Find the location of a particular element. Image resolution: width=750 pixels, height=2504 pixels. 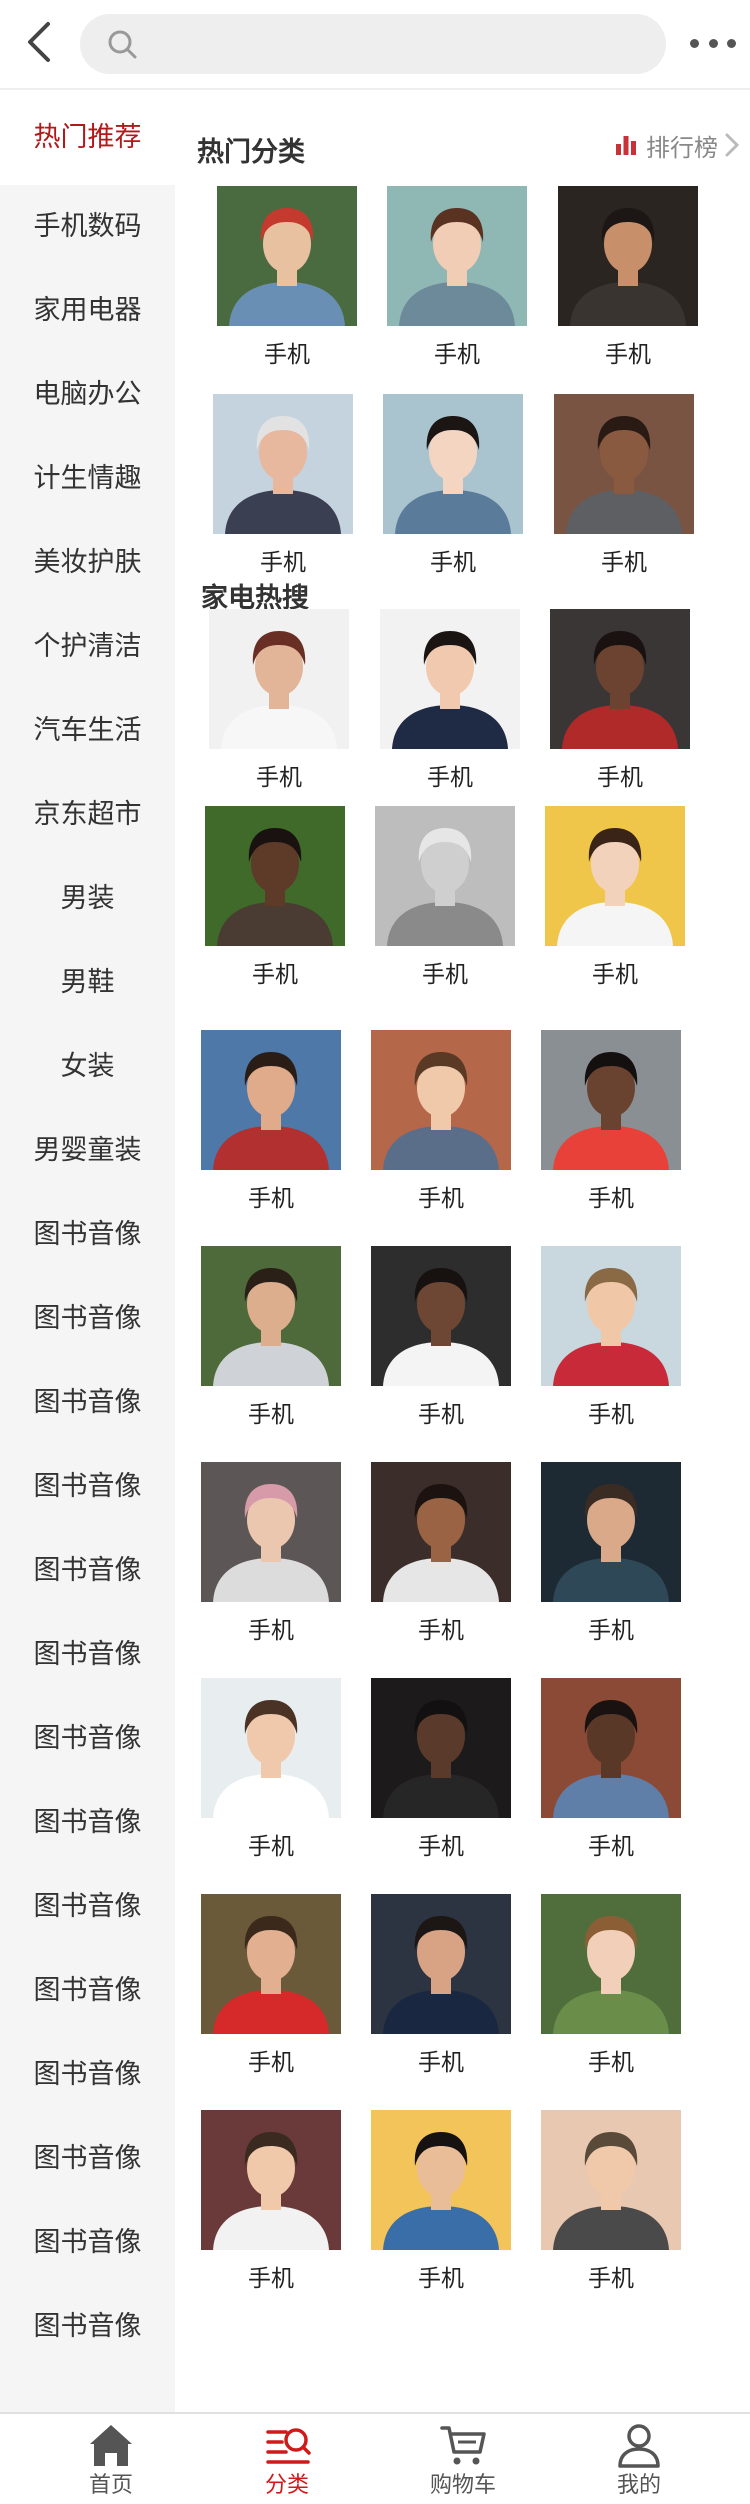

tab-label: 首页 is located at coordinates (110, 2485).